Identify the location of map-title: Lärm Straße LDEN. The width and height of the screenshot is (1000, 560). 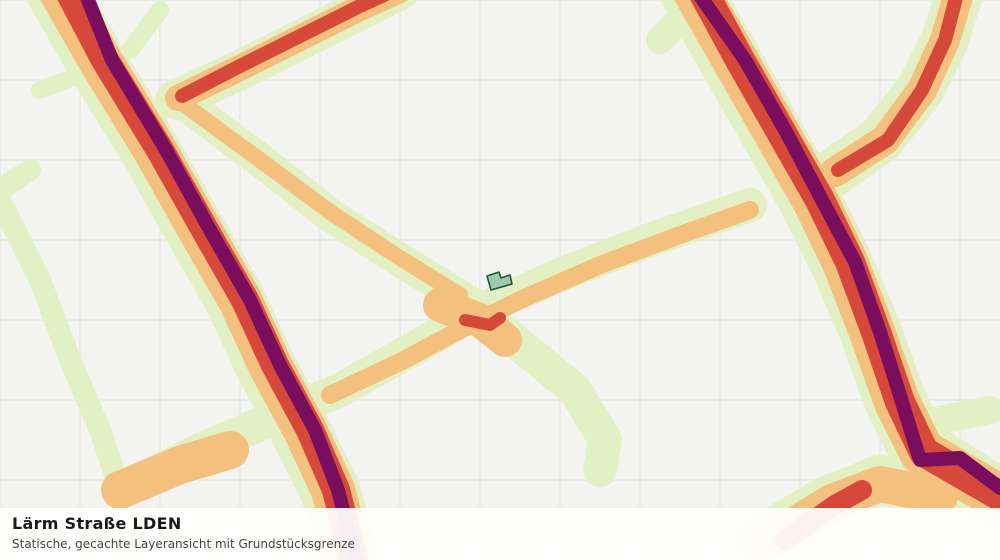
(97, 523).